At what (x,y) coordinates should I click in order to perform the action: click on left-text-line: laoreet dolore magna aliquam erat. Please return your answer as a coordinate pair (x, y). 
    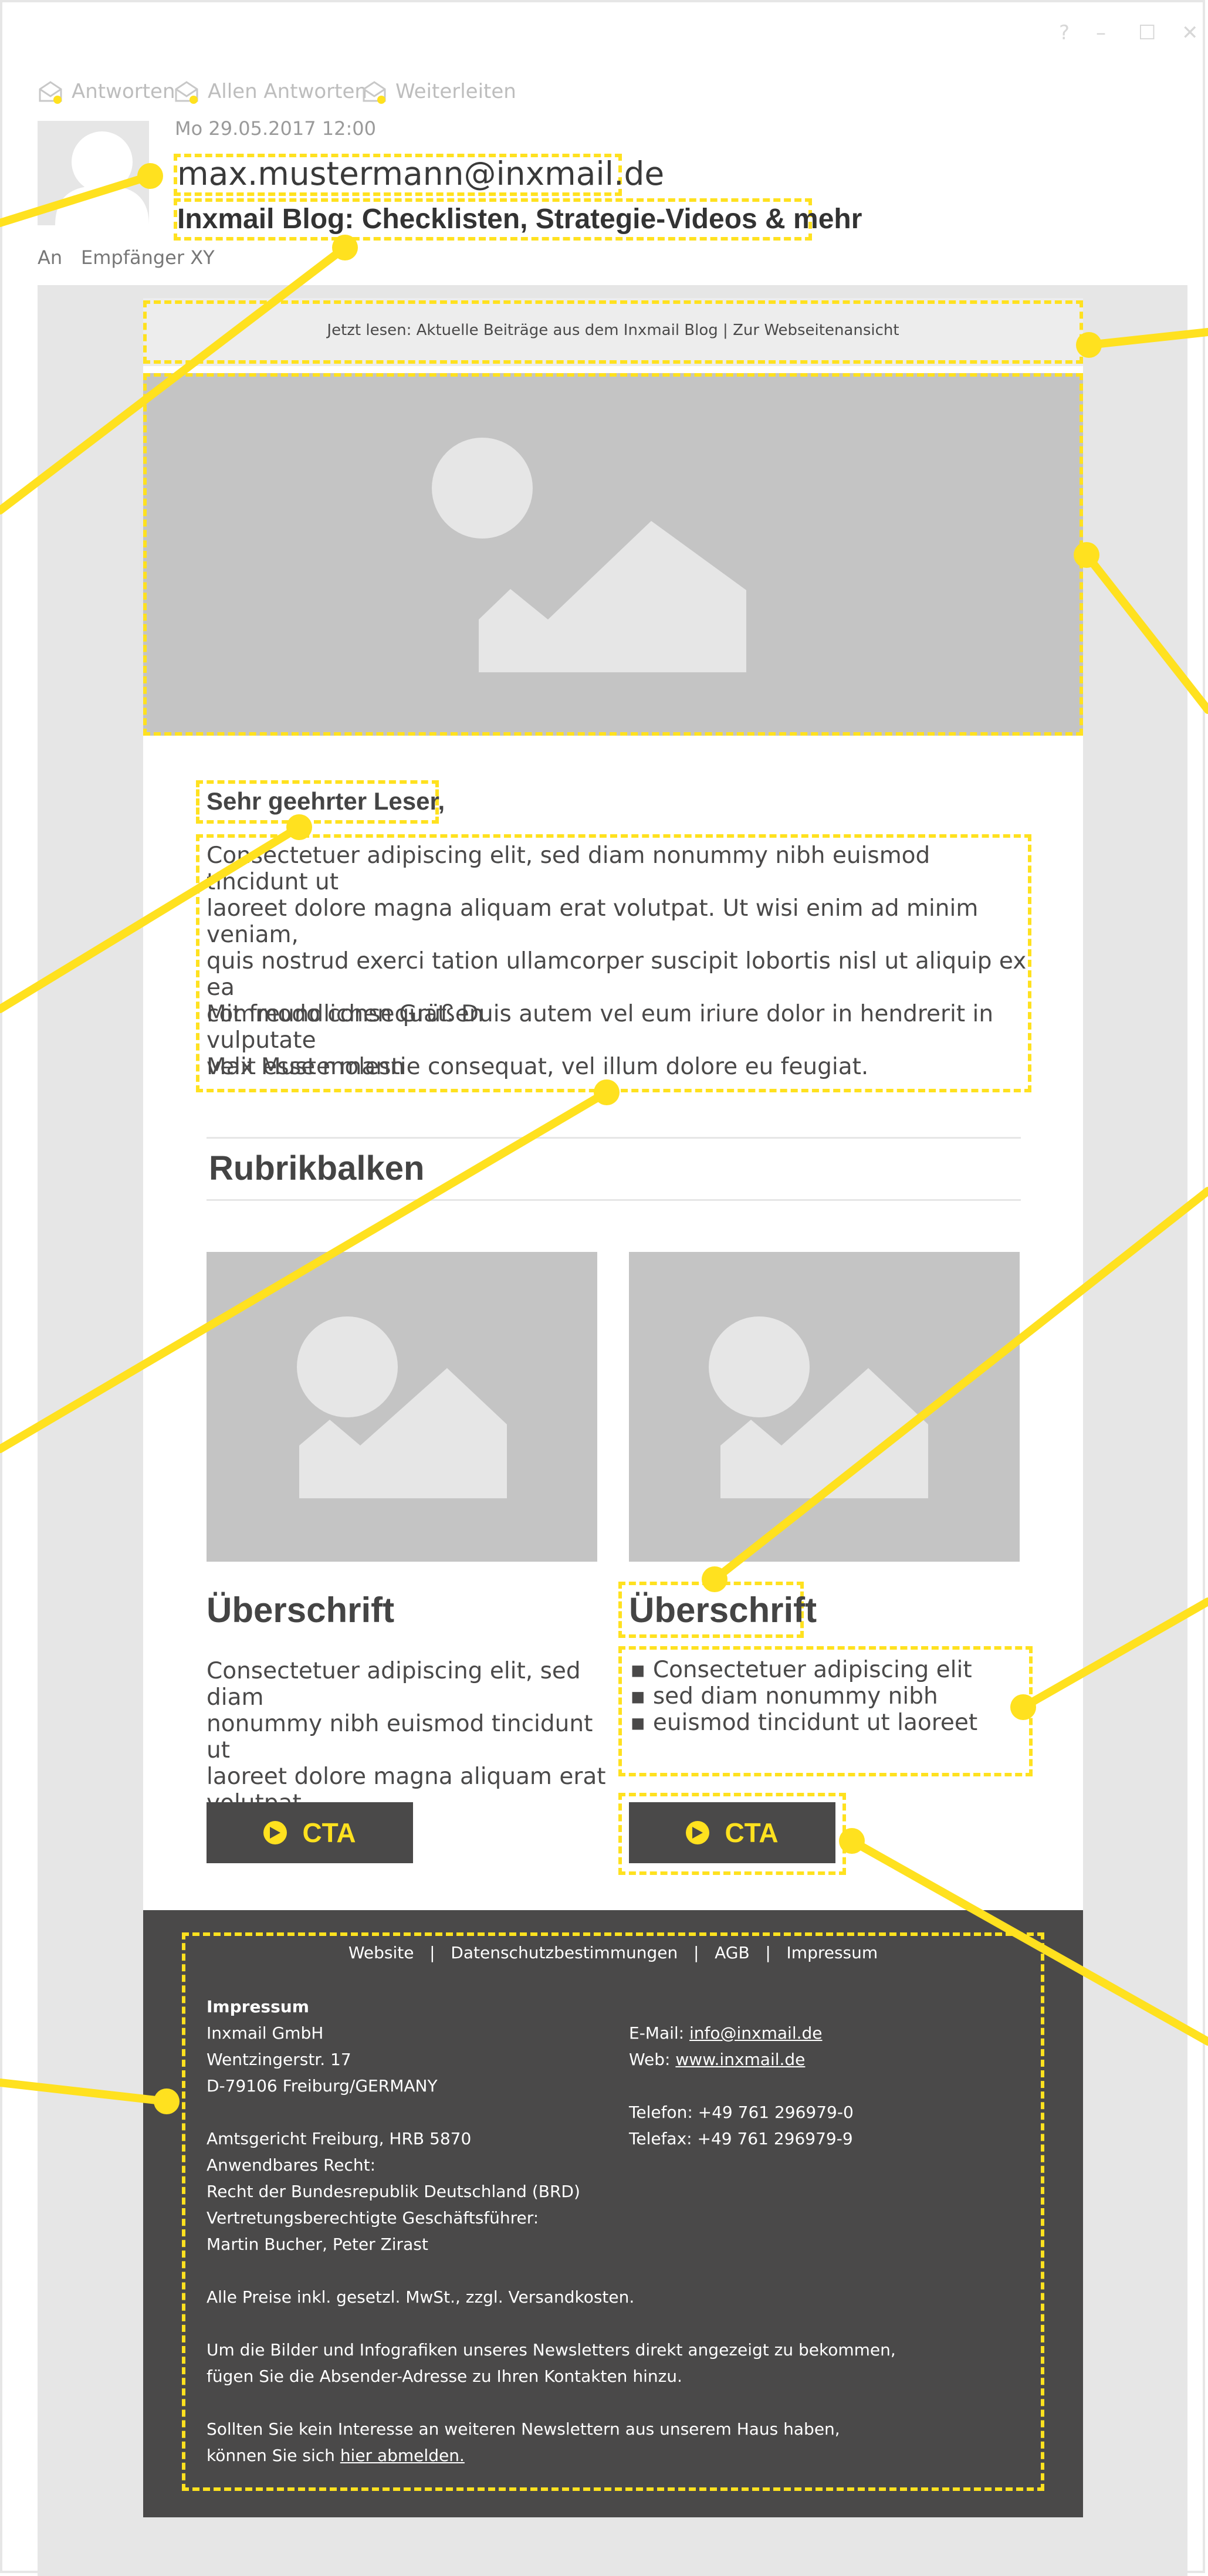
    Looking at the image, I should click on (406, 1776).